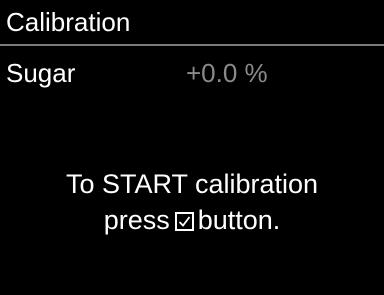 The height and width of the screenshot is (295, 384). I want to click on instruction-button-text: button., so click(239, 220).